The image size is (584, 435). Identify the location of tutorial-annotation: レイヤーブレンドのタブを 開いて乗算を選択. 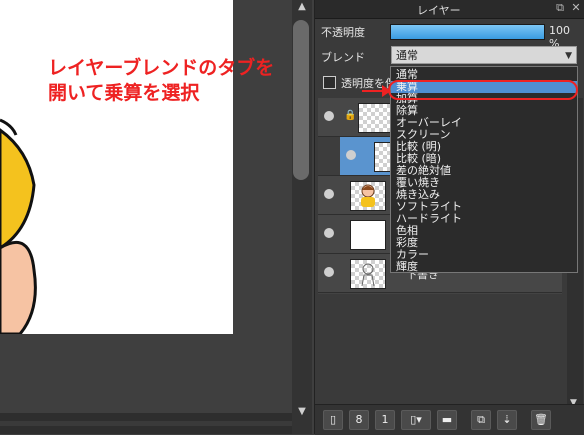
(161, 81).